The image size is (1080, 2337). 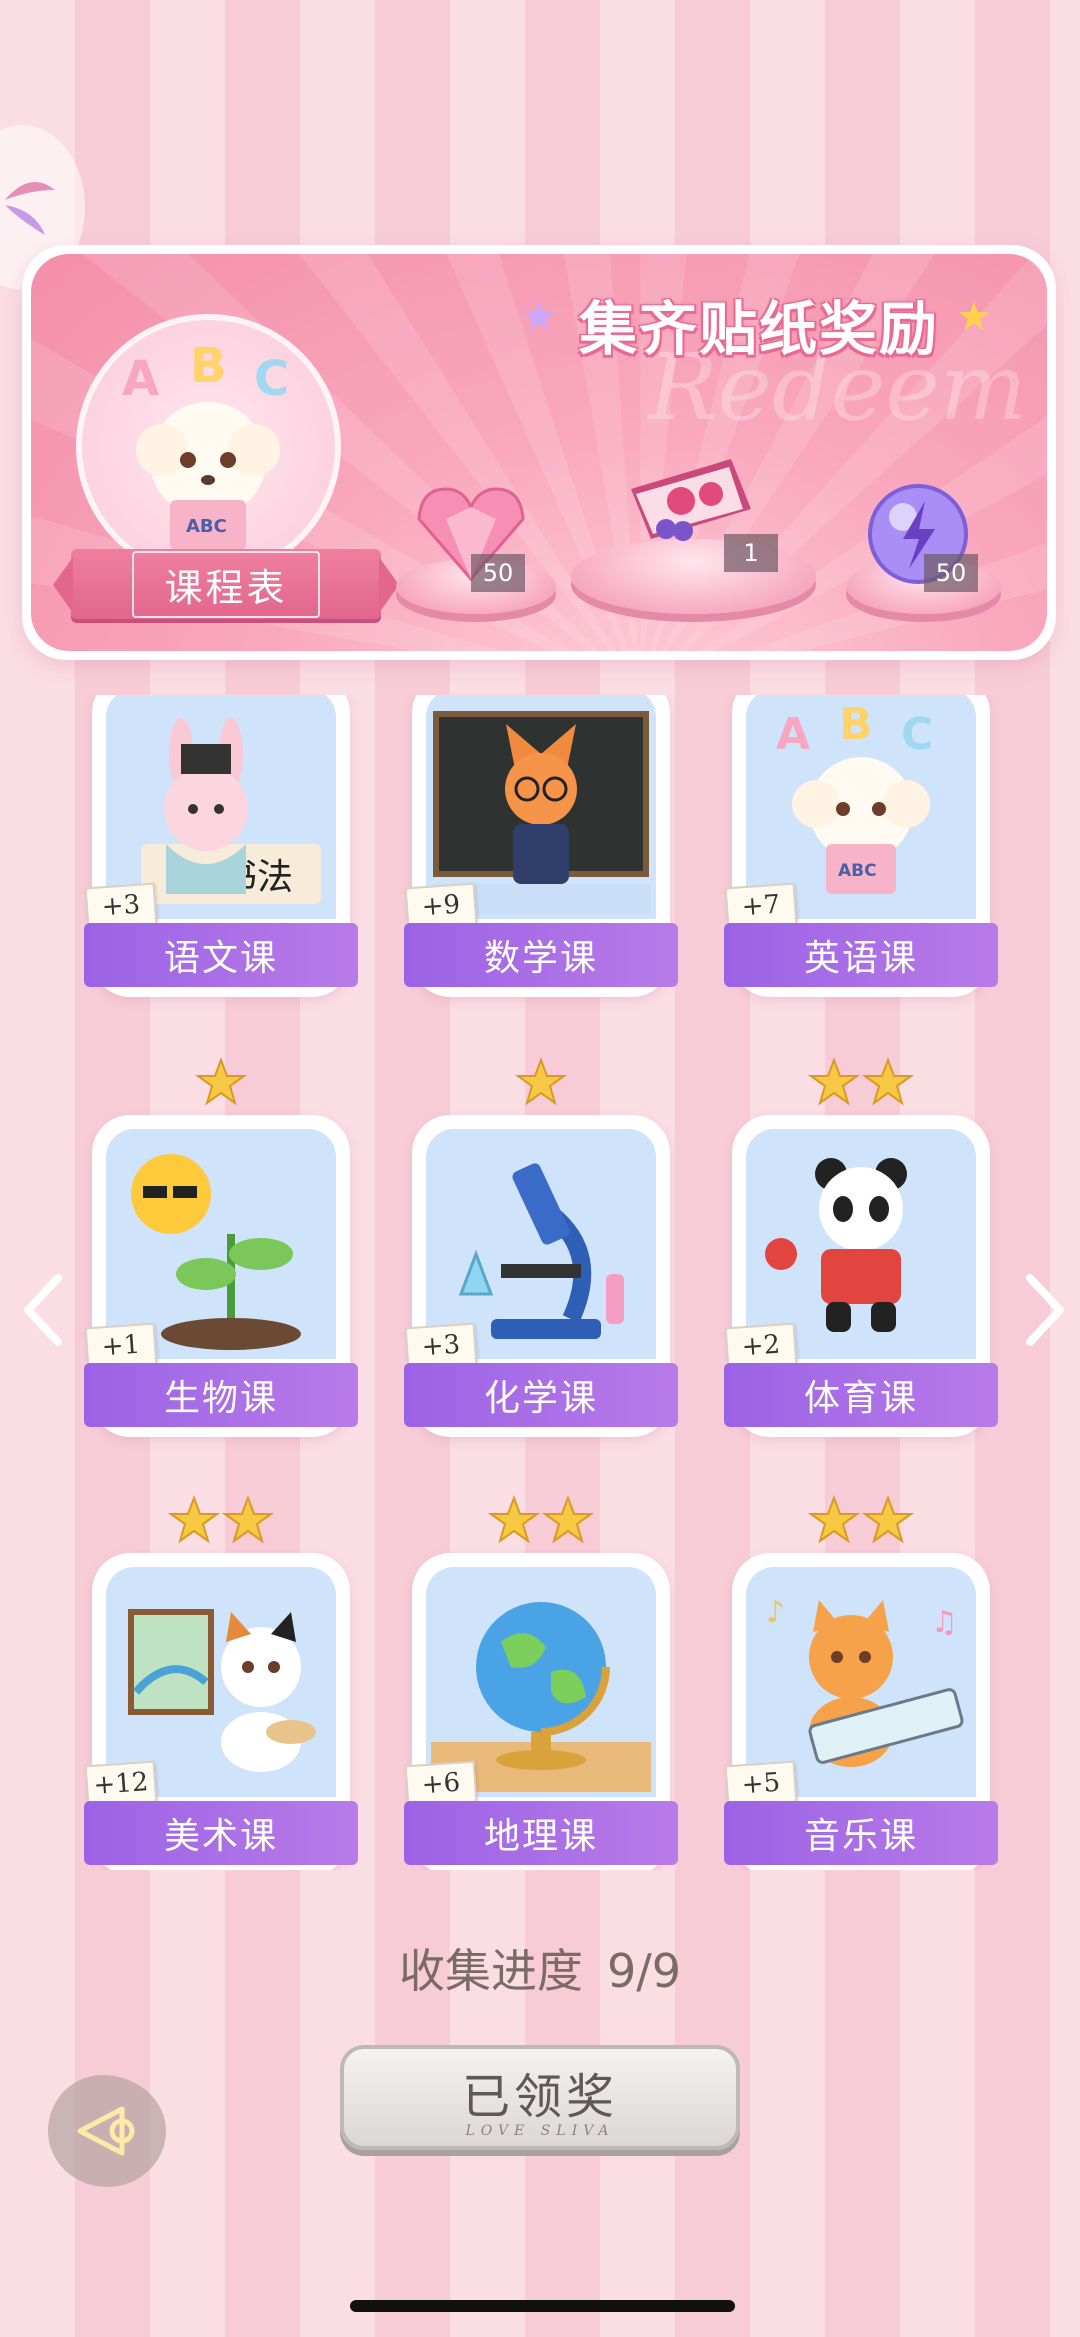 What do you see at coordinates (221, 1276) in the screenshot?
I see `subject-card: +1 生物课` at bounding box center [221, 1276].